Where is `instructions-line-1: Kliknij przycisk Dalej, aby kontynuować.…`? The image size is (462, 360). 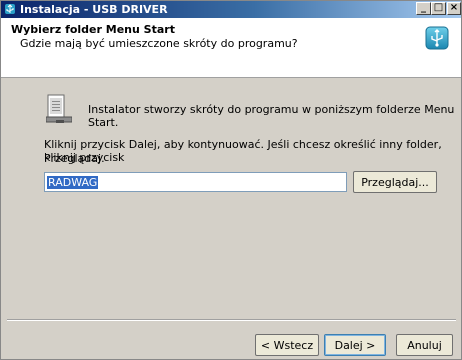 instructions-line-1: Kliknij przycisk Dalej, aby kontynuować.… is located at coordinates (243, 151).